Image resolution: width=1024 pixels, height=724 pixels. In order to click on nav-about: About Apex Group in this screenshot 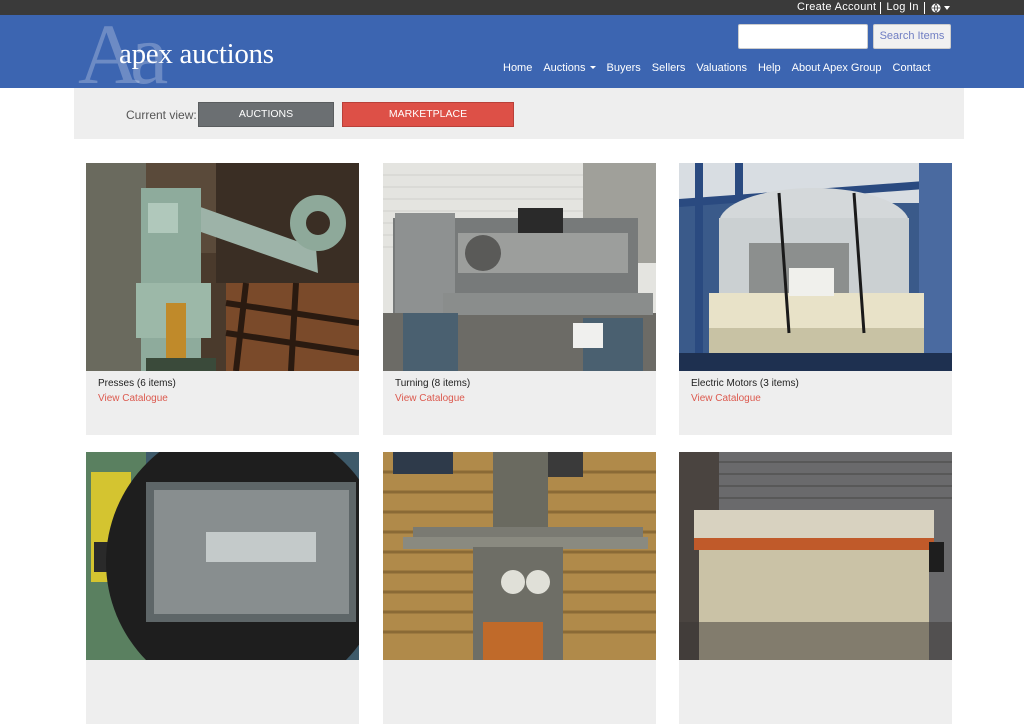, I will do `click(837, 68)`.